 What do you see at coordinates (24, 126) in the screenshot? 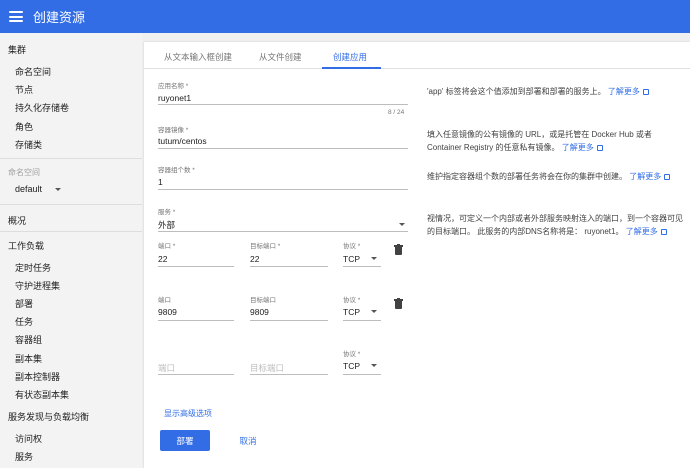
I see `sidebar-item-roles: 角色` at bounding box center [24, 126].